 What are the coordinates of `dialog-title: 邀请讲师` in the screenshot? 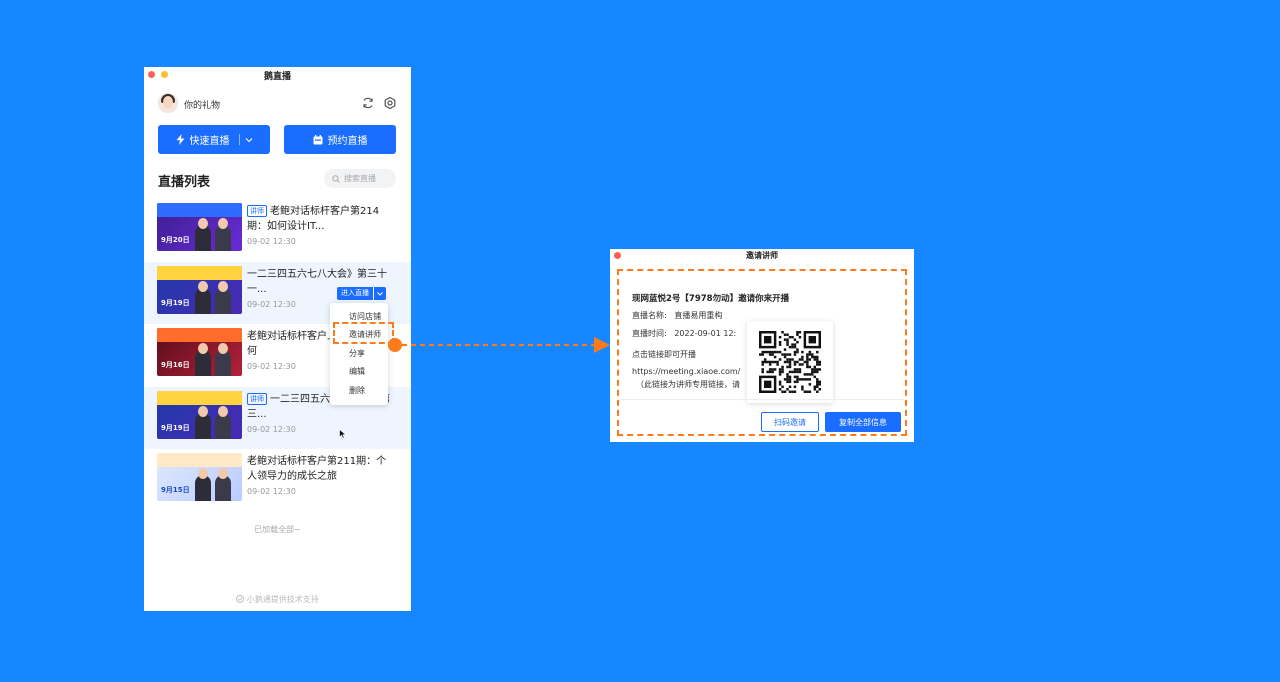 It's located at (762, 255).